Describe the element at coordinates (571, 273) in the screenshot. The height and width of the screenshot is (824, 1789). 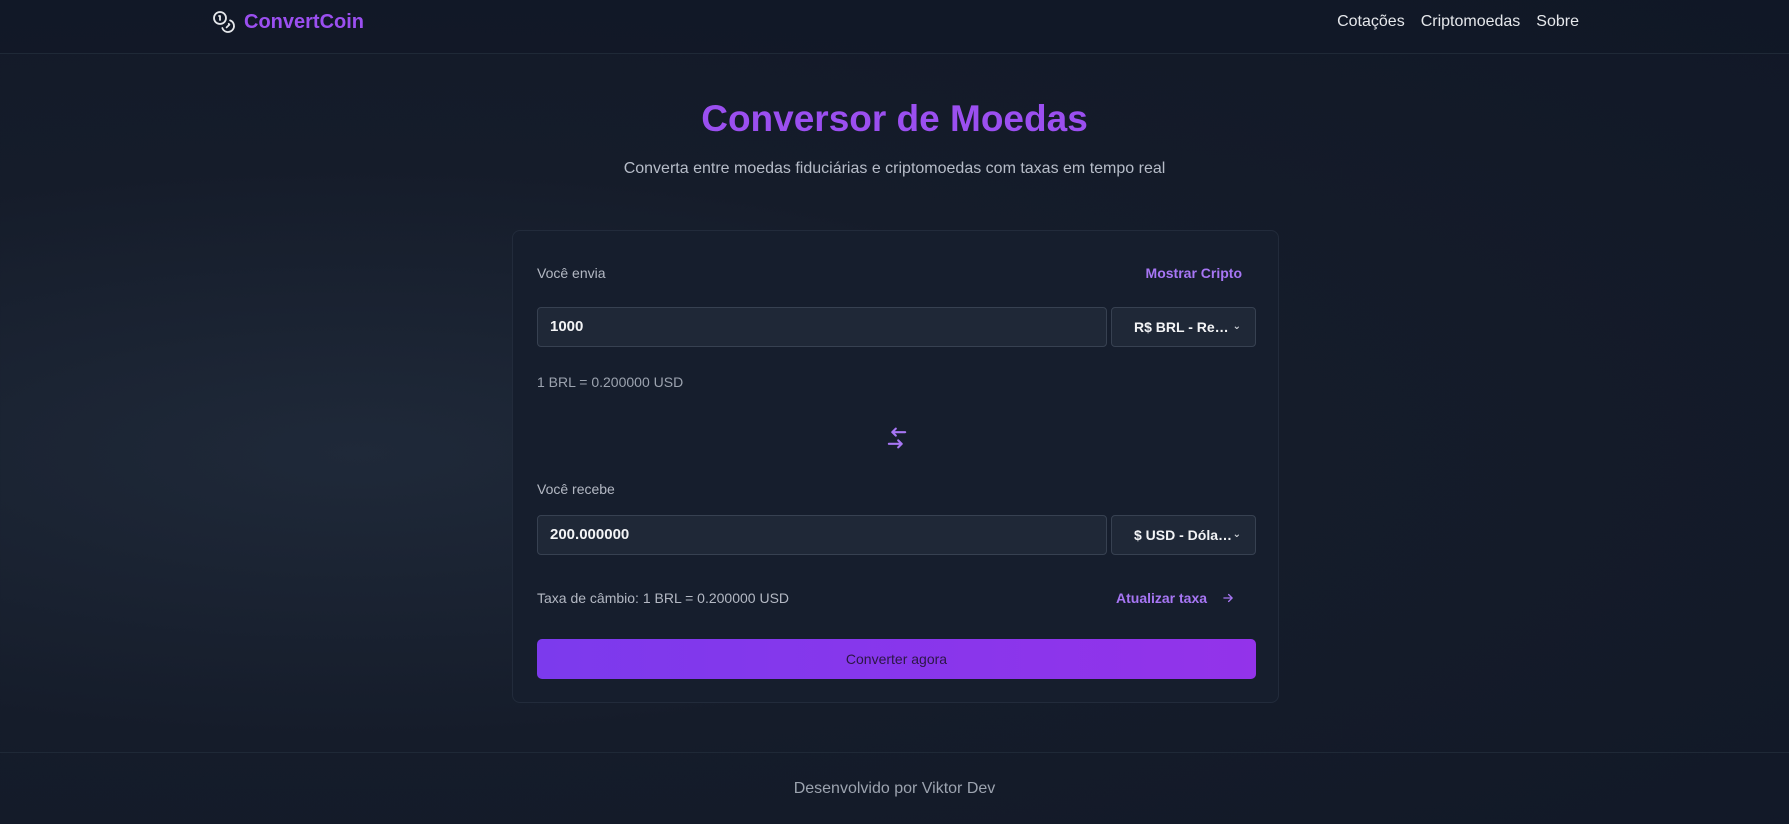
I see `send-label: Você envia` at that location.